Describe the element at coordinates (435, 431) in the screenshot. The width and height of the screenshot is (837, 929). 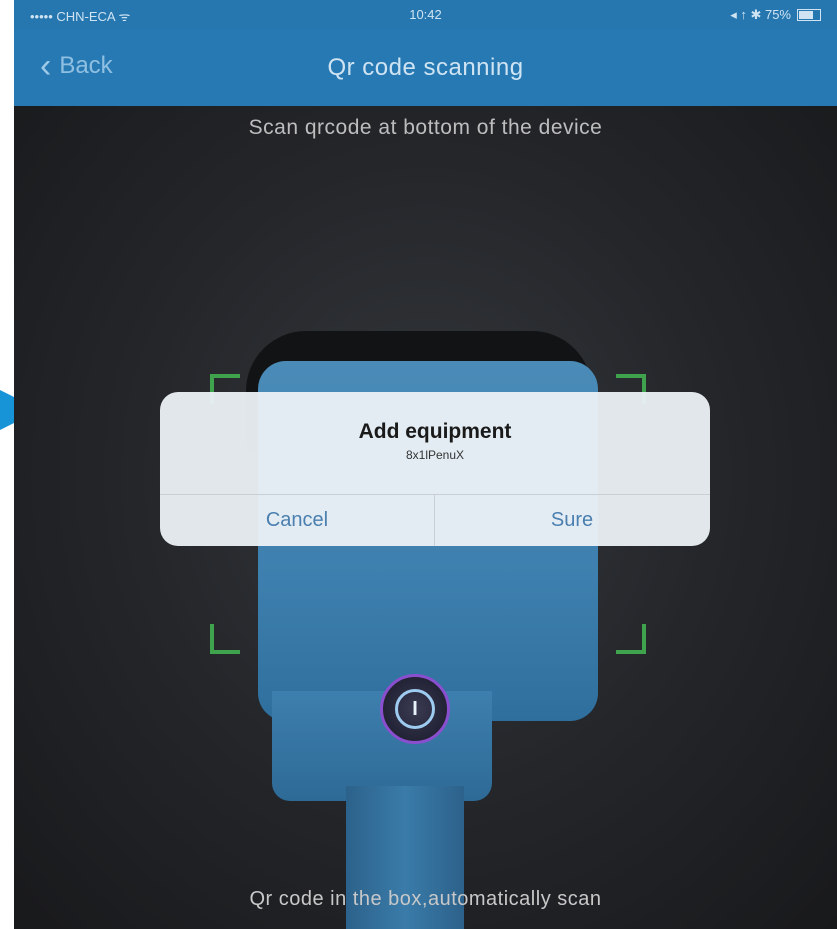
I see `dialog-title: Add equipment` at that location.